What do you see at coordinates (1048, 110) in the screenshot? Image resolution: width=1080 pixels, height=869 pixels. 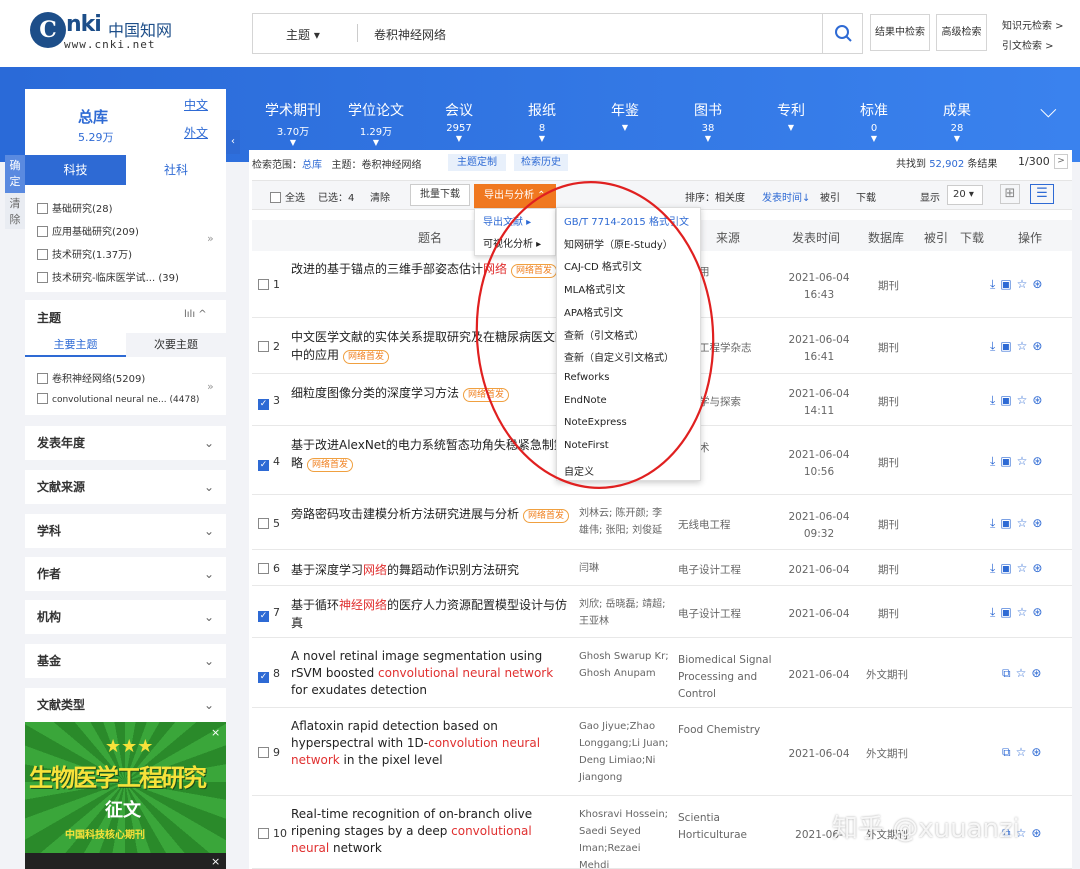 I see `expand-chevron-icon: ⌵` at bounding box center [1048, 110].